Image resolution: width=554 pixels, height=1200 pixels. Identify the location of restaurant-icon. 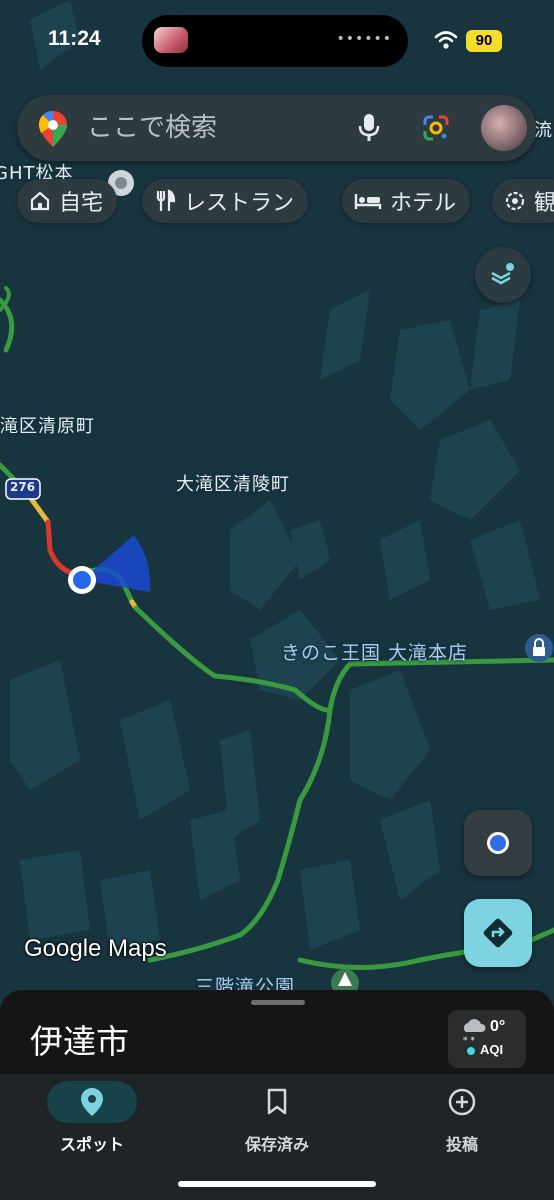
(166, 200).